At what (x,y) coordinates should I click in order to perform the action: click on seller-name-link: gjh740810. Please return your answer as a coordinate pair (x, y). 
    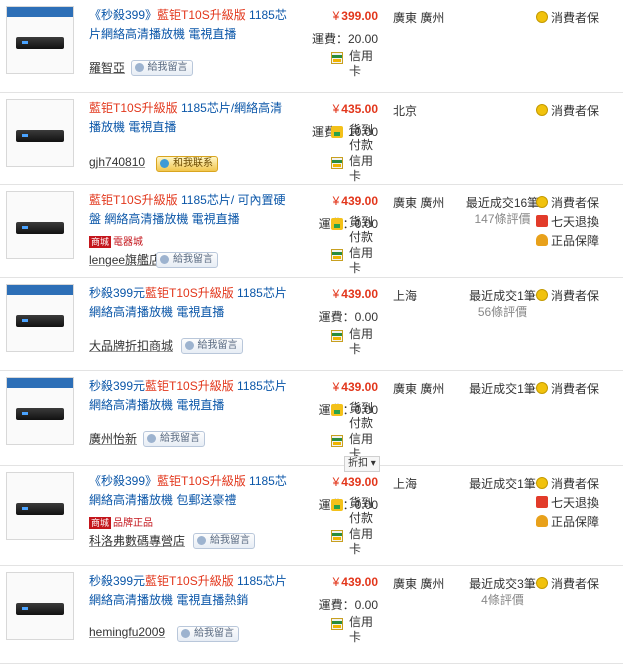
    Looking at the image, I should click on (117, 162).